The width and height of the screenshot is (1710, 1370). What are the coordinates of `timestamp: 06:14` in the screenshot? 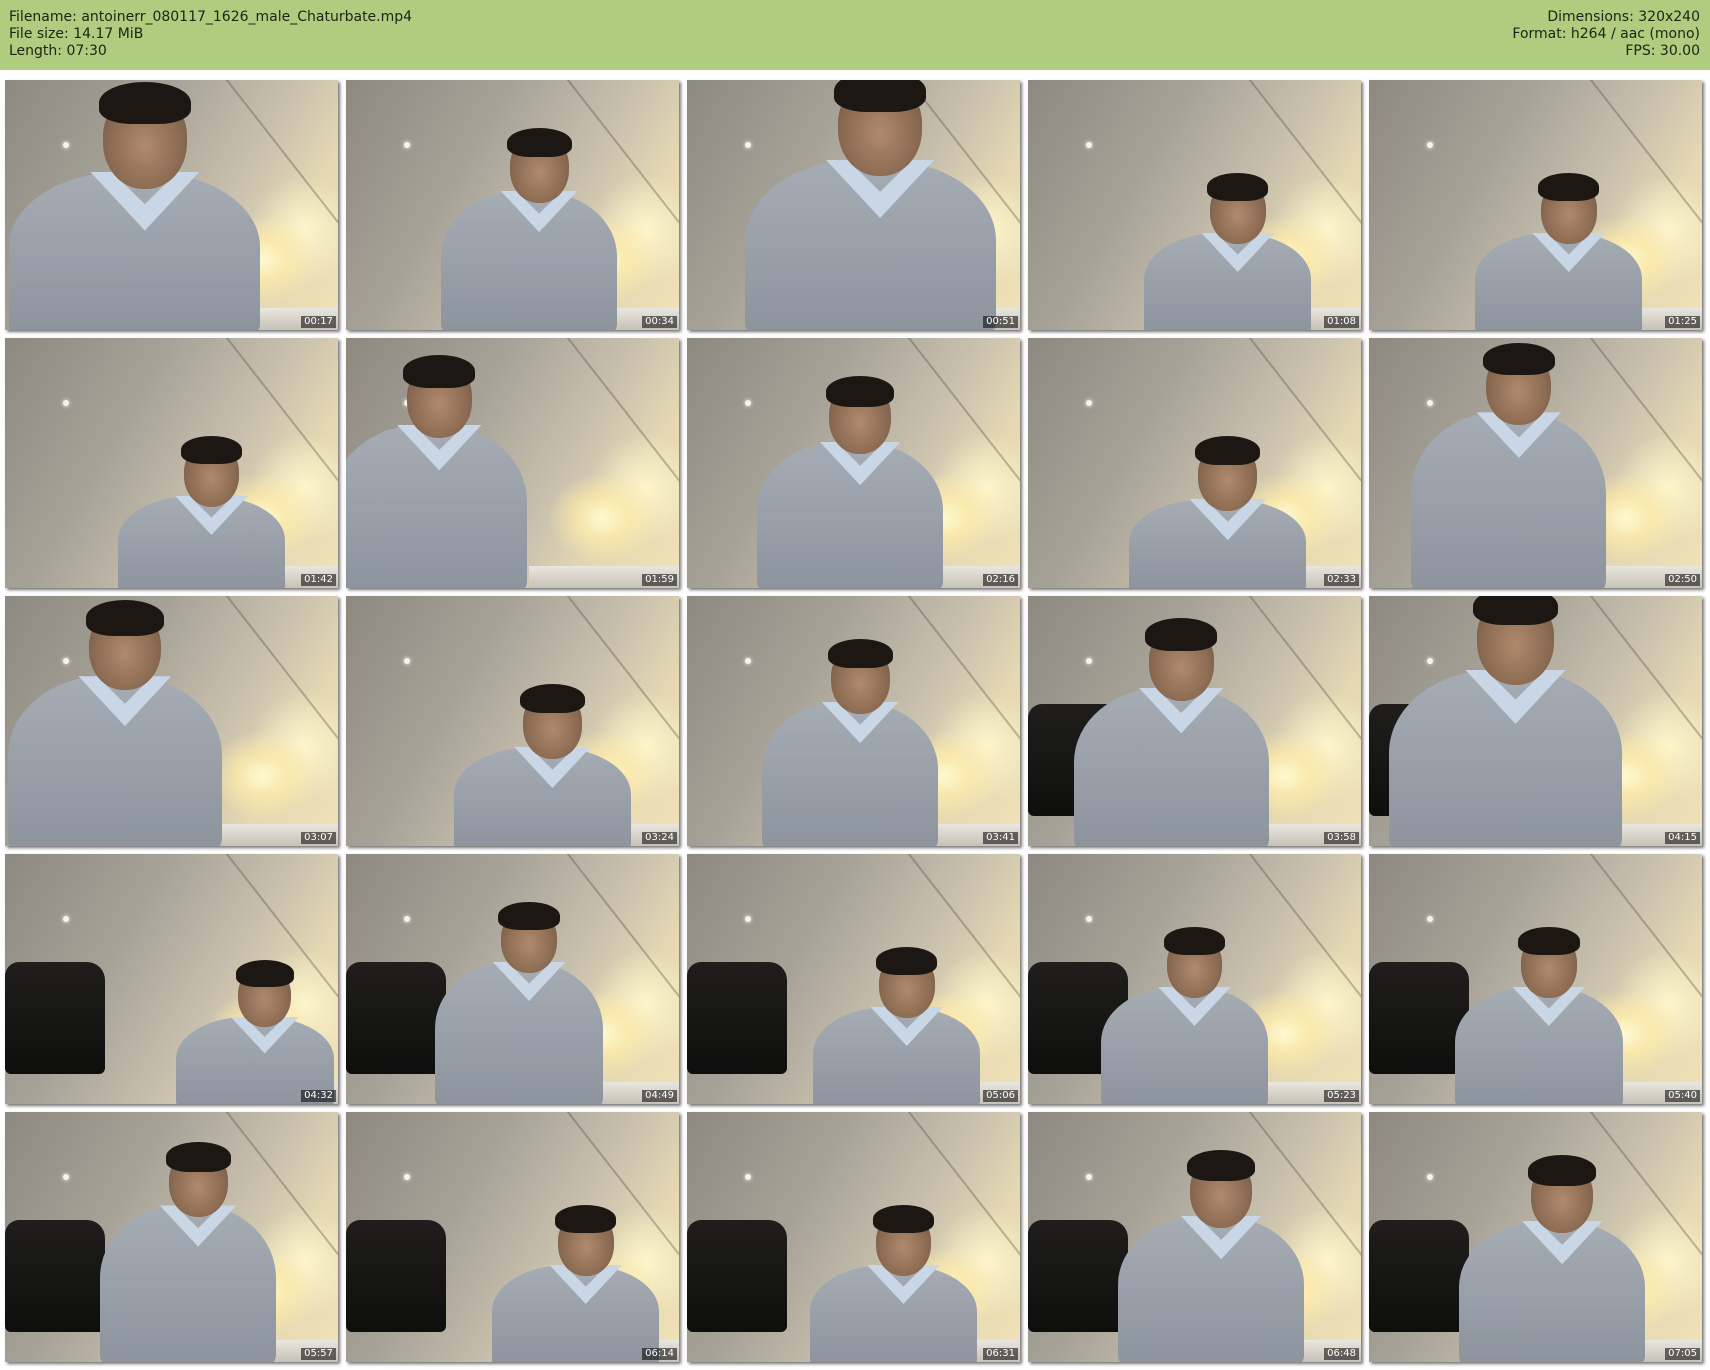 It's located at (659, 1354).